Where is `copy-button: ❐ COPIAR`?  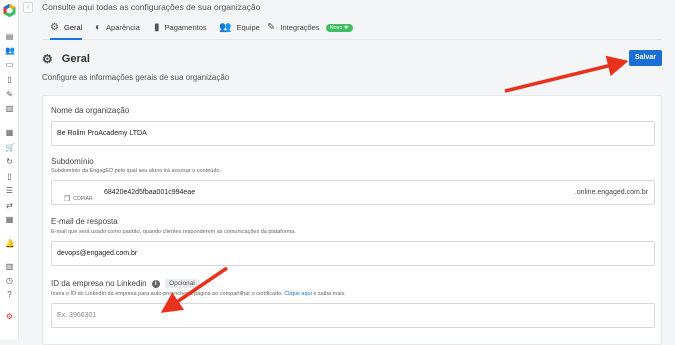 copy-button: ❐ COPIAR is located at coordinates (78, 199).